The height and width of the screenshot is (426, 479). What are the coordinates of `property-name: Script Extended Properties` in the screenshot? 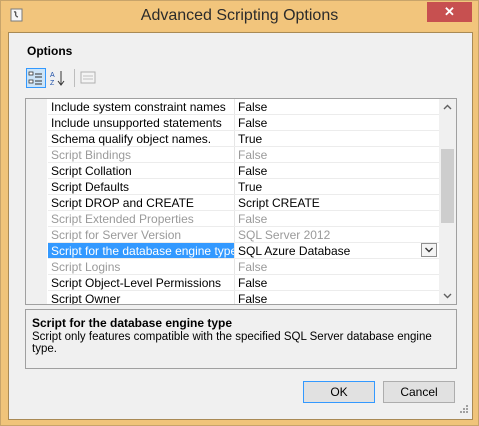 It's located at (141, 219).